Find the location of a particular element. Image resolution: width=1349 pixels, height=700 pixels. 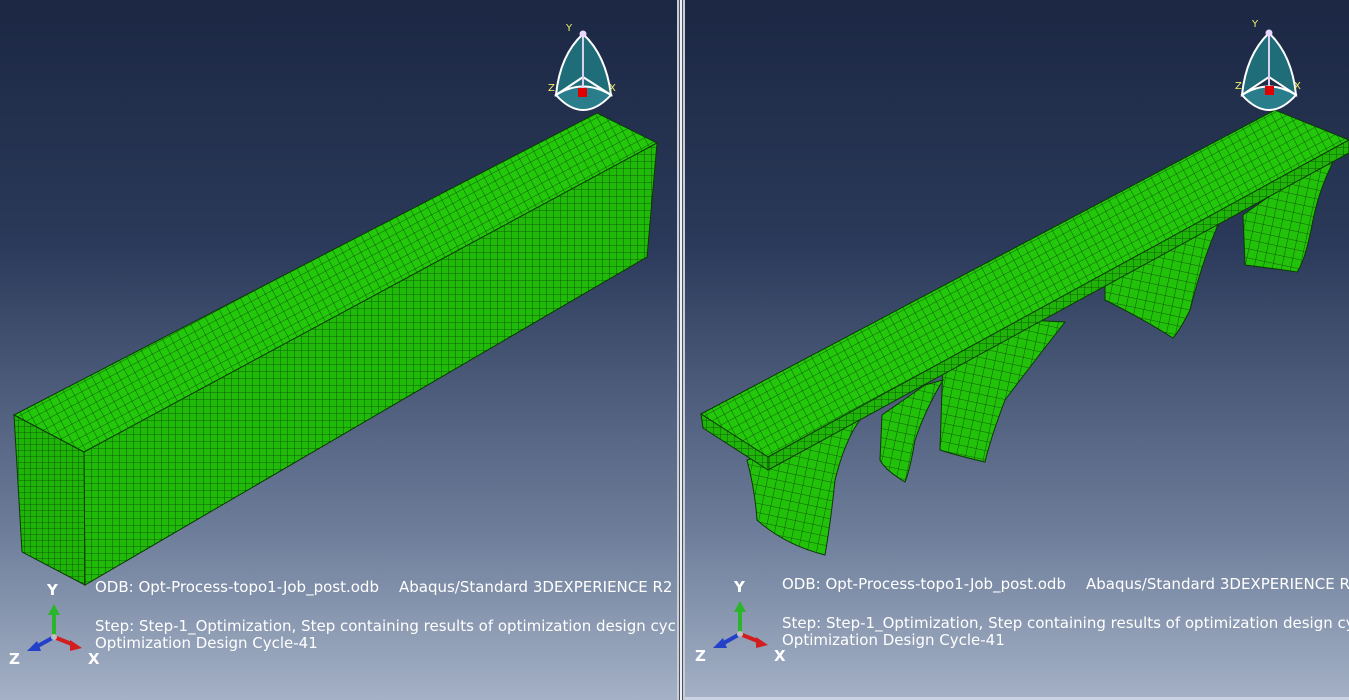

viewport-separator is located at coordinates (681, 350).